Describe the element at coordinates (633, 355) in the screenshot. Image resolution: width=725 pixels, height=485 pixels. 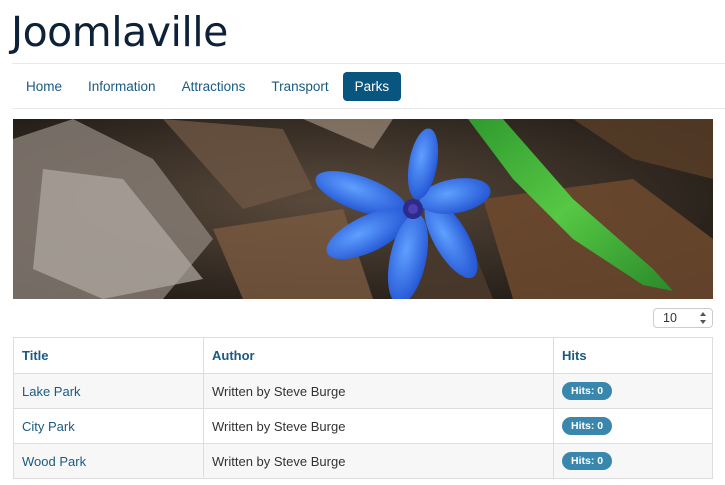
I see `column-header-hits: Hits` at that location.